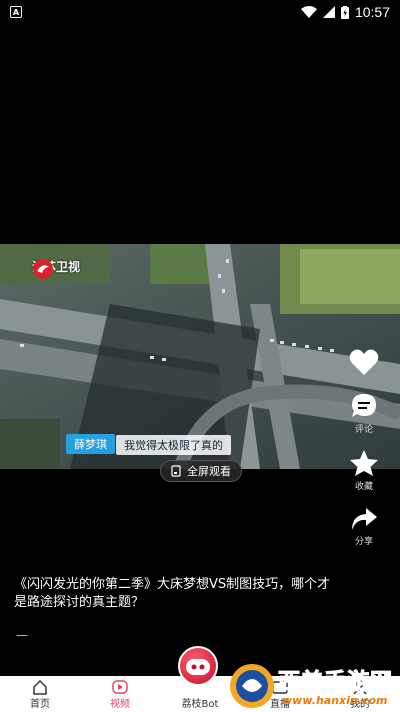 The height and width of the screenshot is (712, 400). I want to click on like-button, so click(364, 363).